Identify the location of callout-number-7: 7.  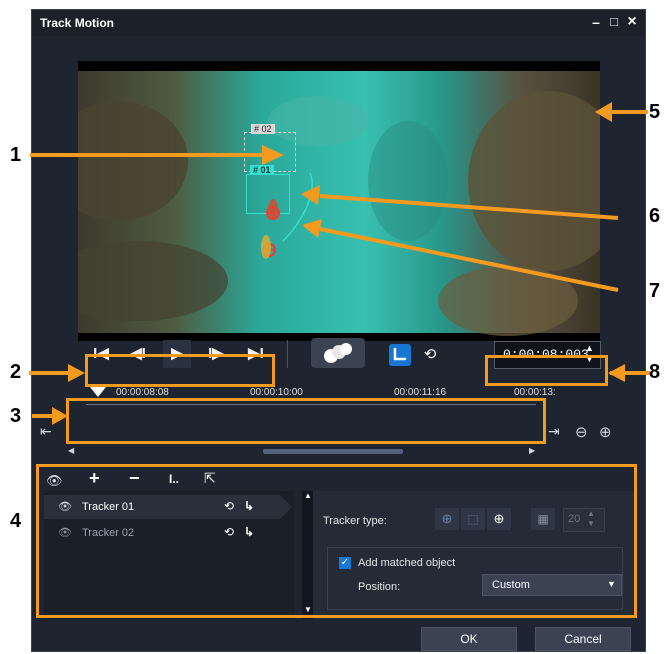
(655, 291).